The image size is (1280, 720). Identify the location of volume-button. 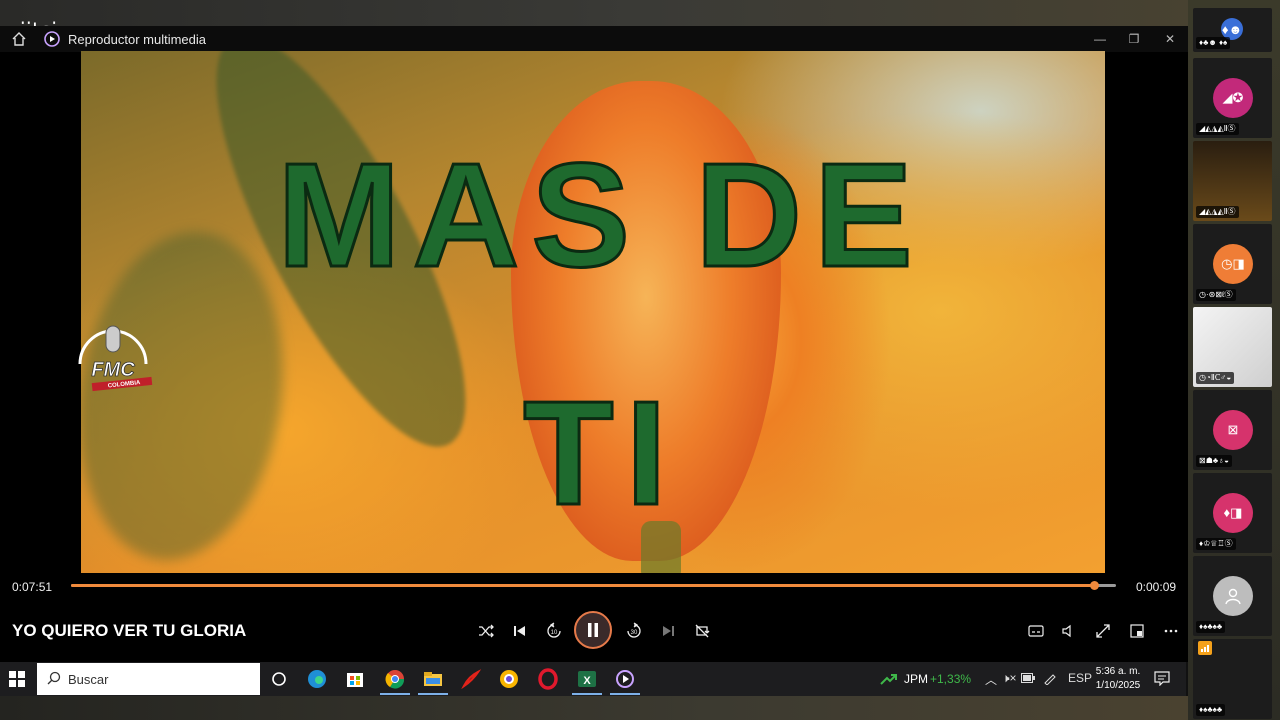
(1068, 631).